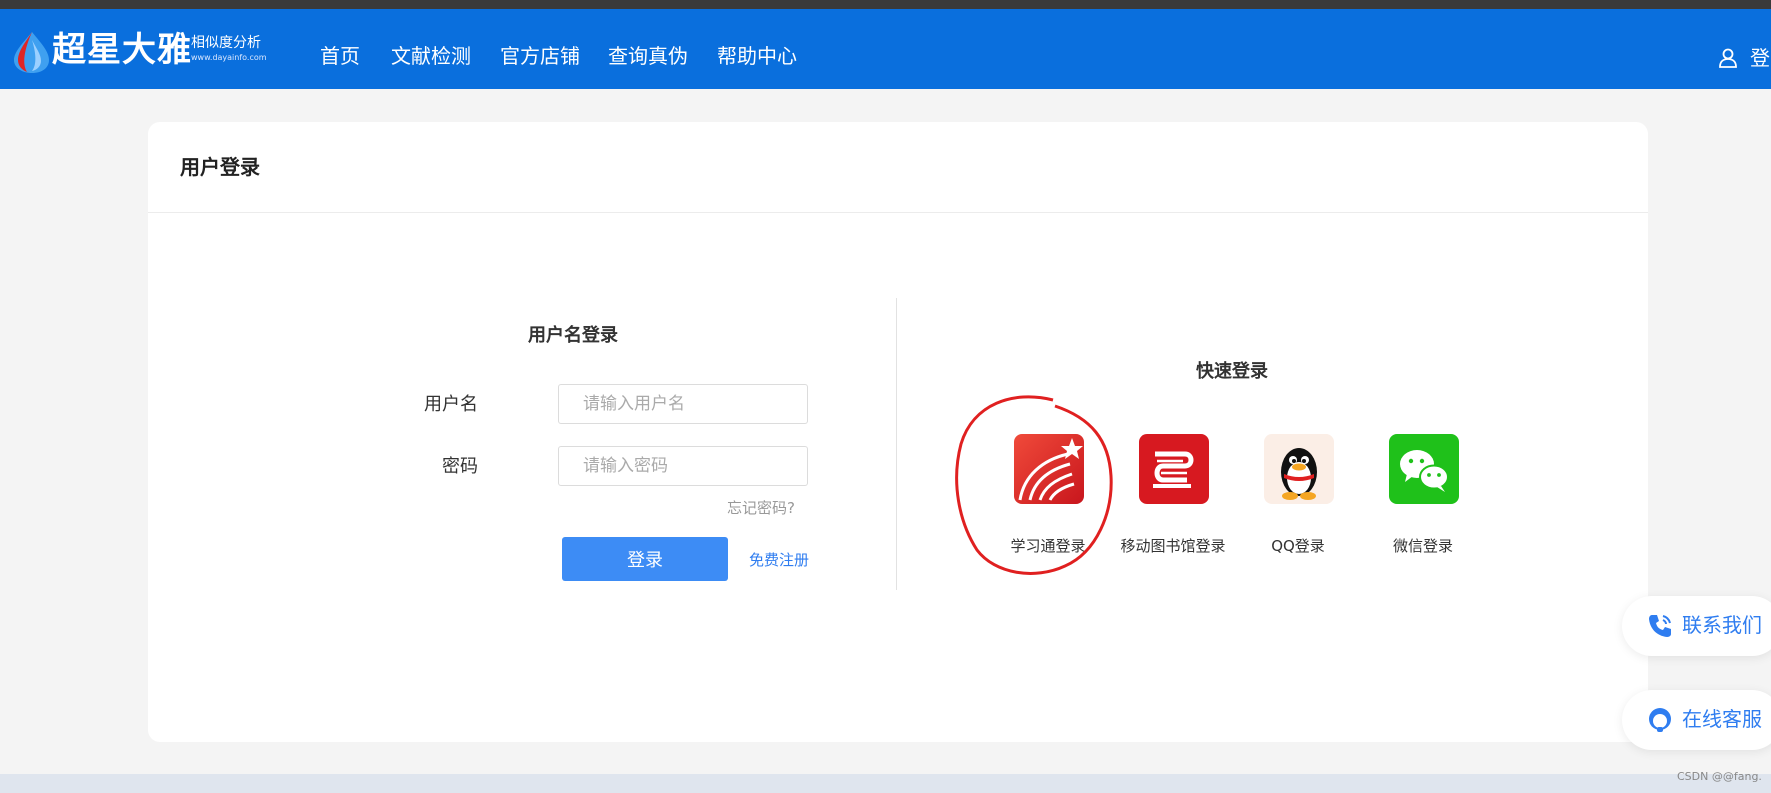 Image resolution: width=1771 pixels, height=793 pixels. I want to click on quick-login-wechat: 微信登录, so click(1423, 499).